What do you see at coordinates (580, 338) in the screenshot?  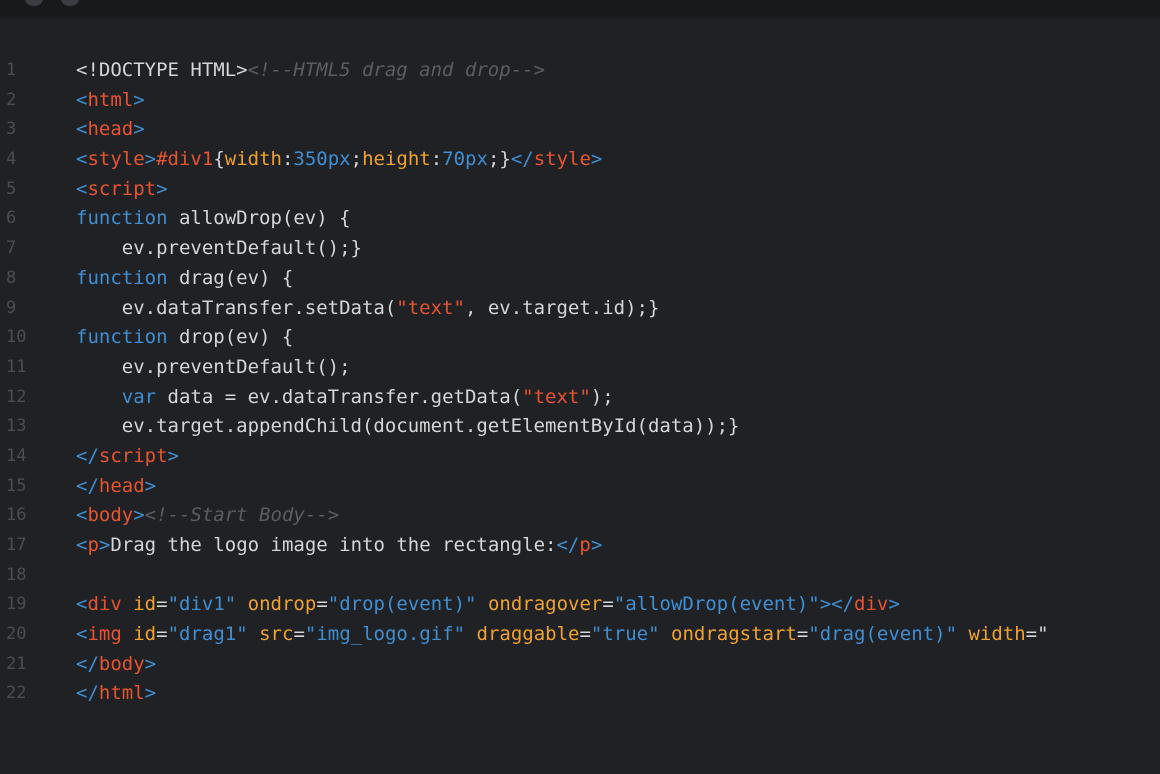 I see `code-line: 10 function drop(ev) {` at bounding box center [580, 338].